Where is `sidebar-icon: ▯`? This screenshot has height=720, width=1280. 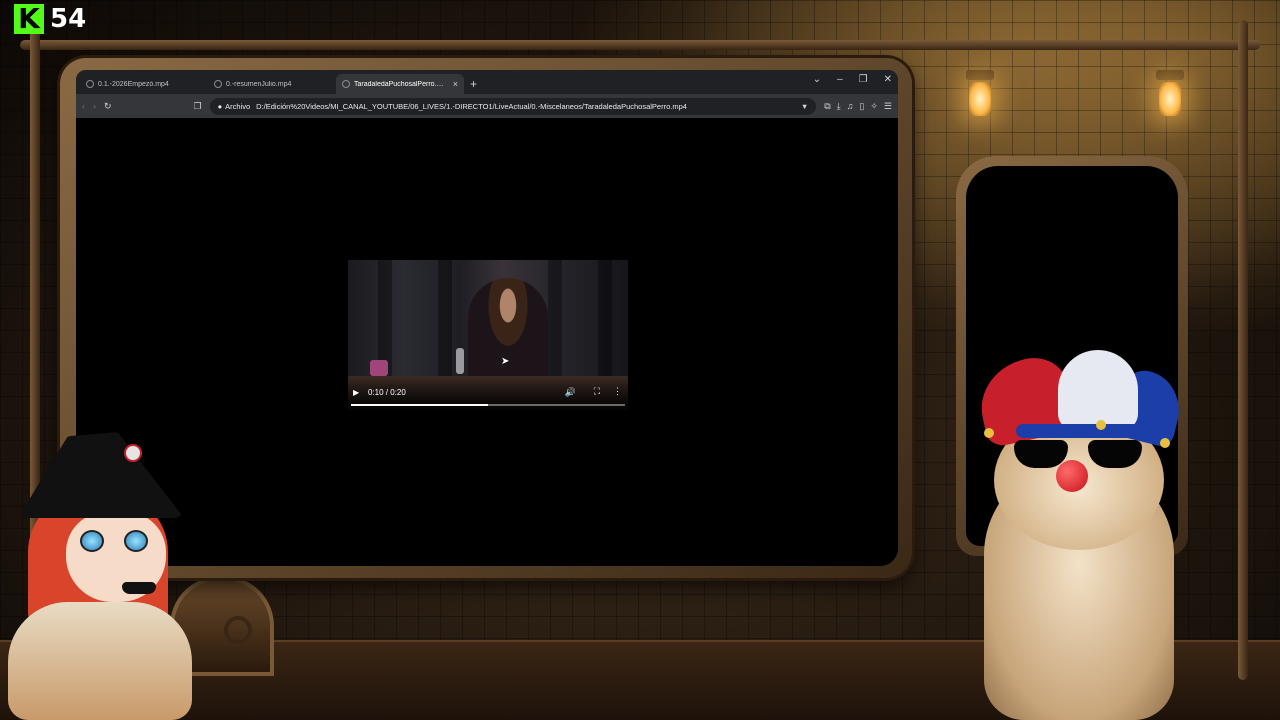
sidebar-icon: ▯ is located at coordinates (861, 106).